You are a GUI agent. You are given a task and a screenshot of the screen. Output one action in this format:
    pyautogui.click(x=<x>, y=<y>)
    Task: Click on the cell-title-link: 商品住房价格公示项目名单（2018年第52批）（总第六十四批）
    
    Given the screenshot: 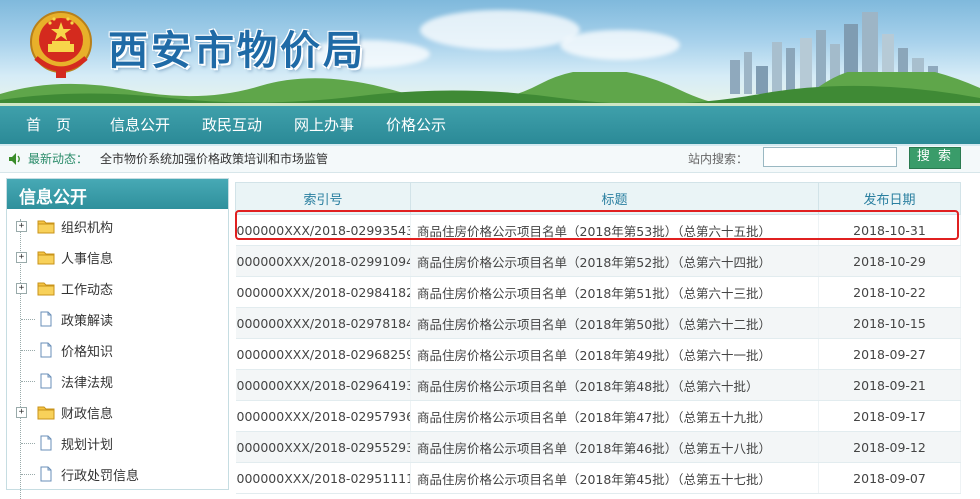 What is the action you would take?
    pyautogui.click(x=614, y=261)
    